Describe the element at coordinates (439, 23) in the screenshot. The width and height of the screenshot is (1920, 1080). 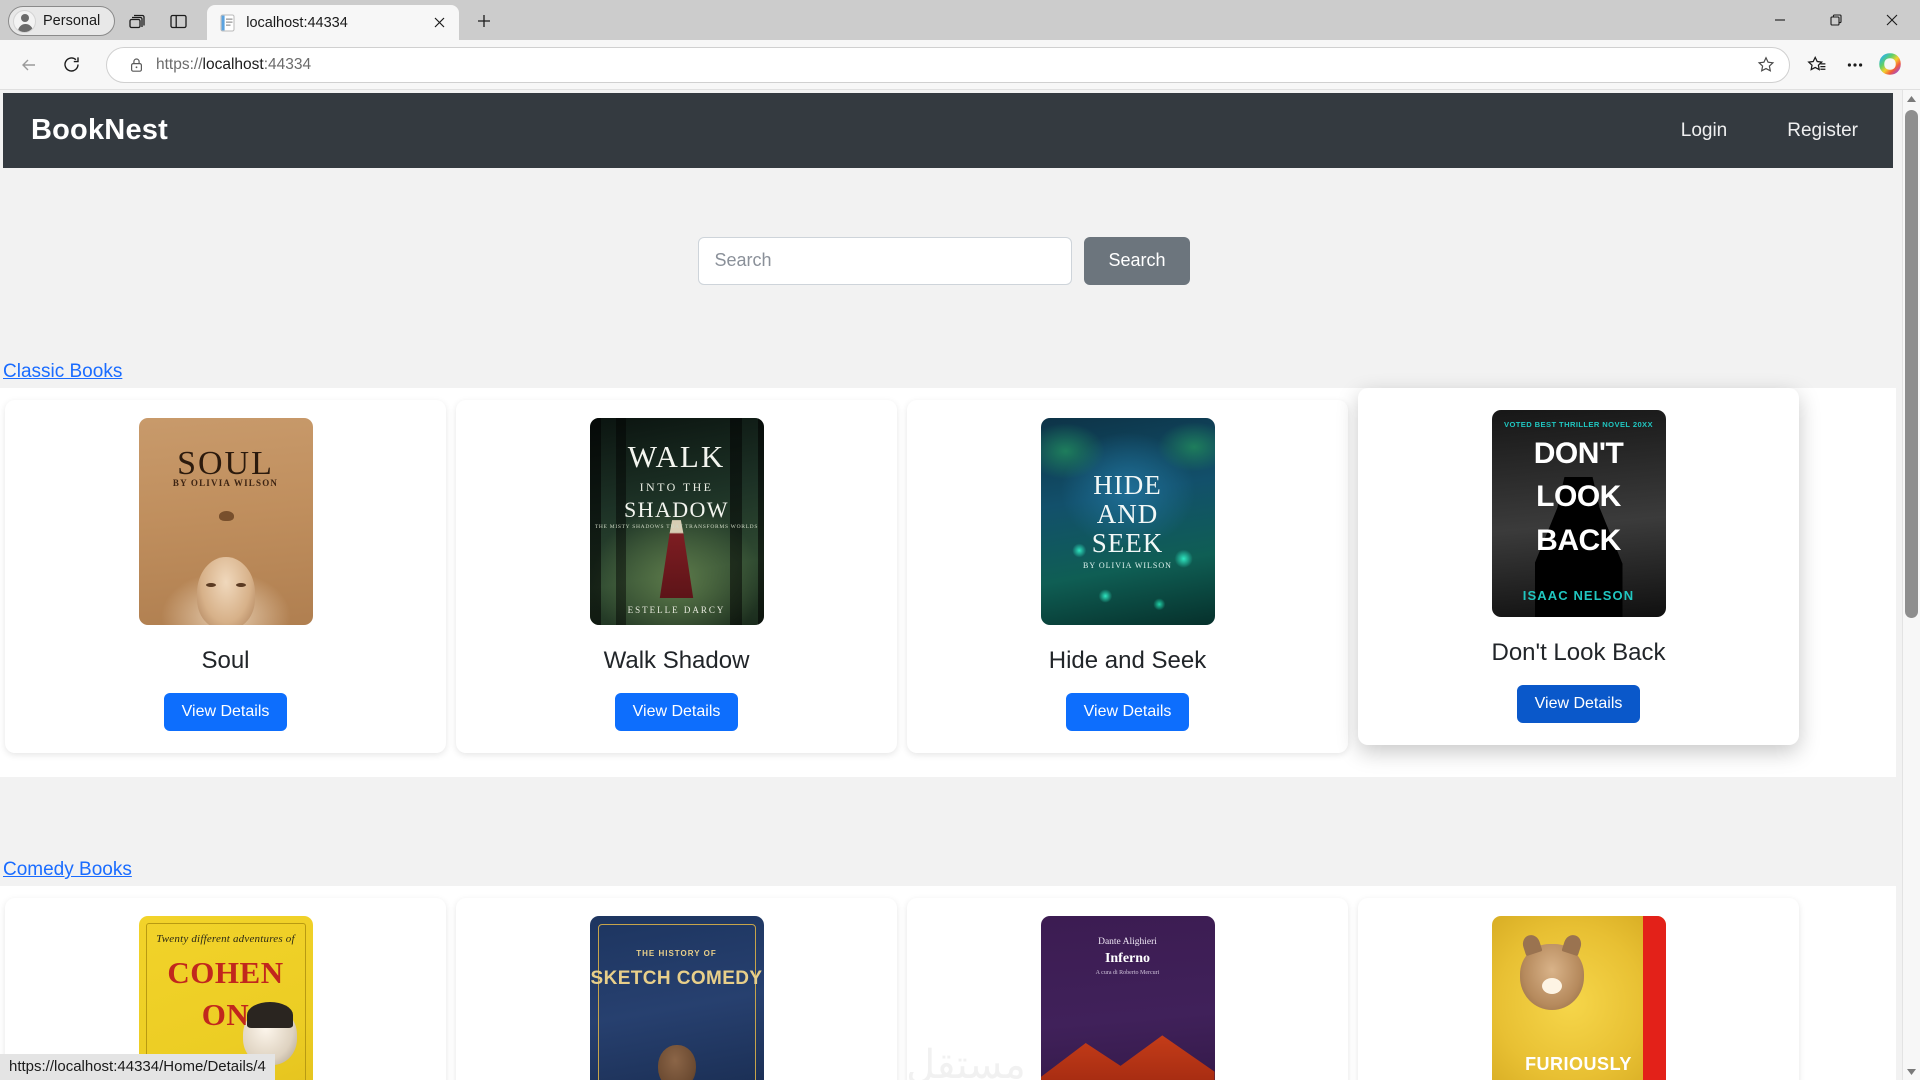
I see `tab-close-icon` at that location.